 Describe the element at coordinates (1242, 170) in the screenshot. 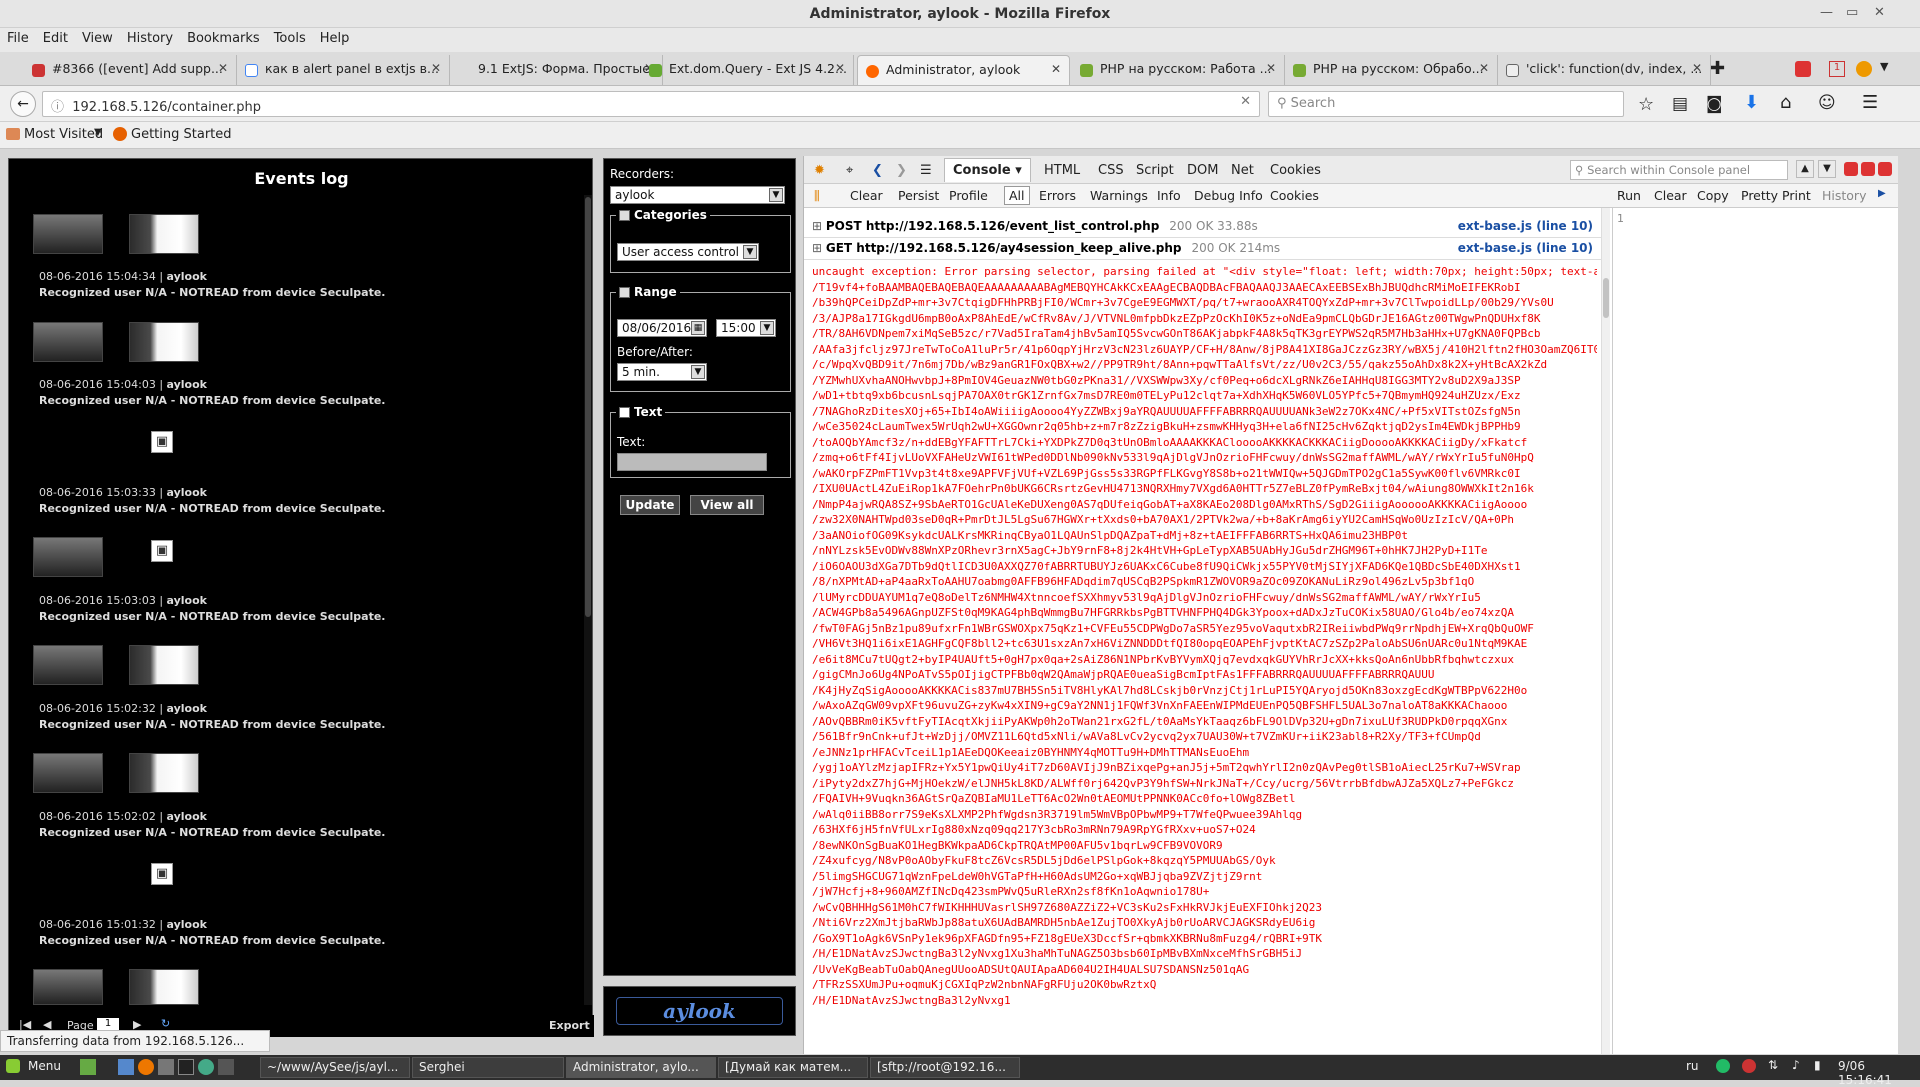

I see `tab-net: Net` at that location.